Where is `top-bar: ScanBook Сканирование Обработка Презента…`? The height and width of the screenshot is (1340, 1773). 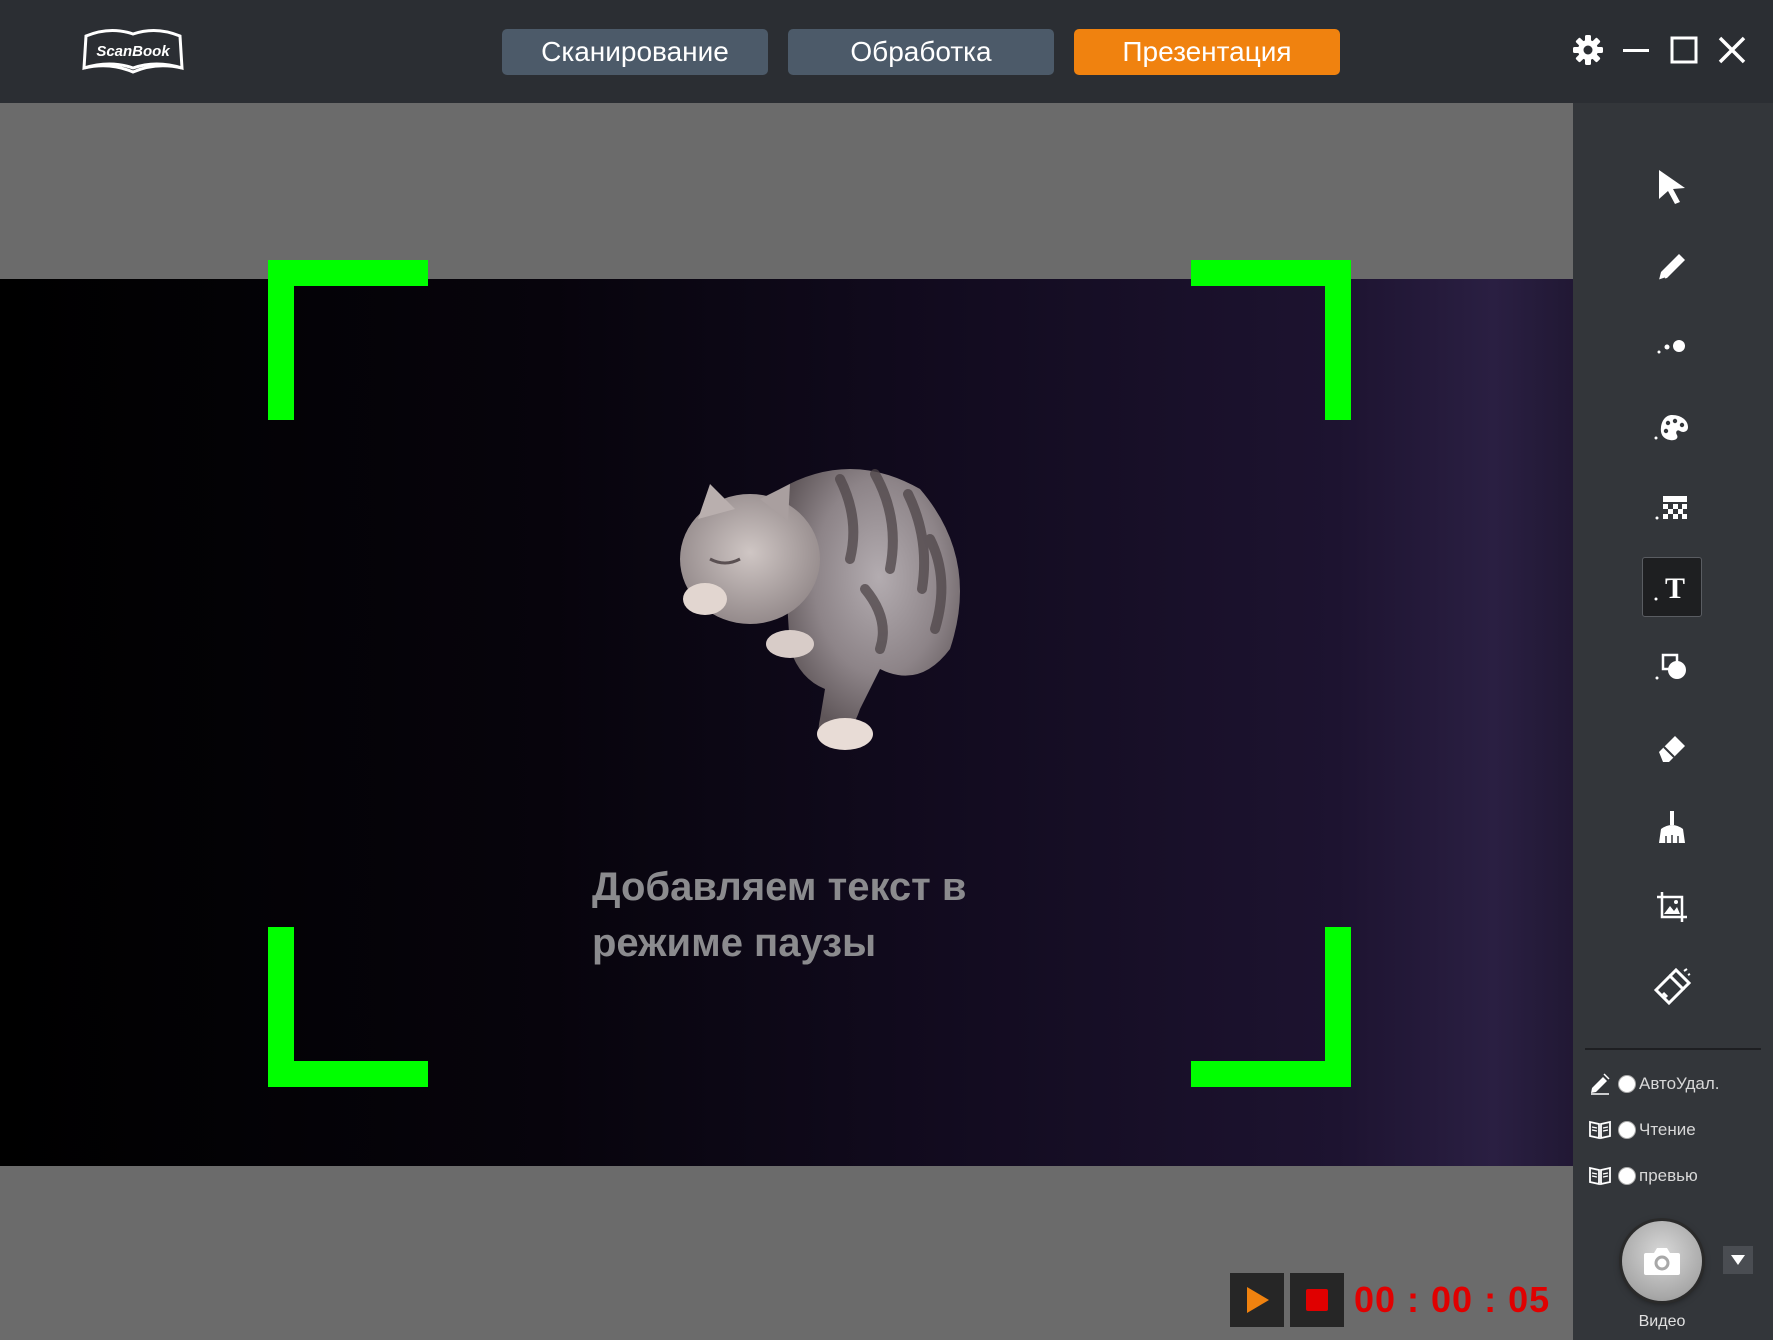 top-bar: ScanBook Сканирование Обработка Презента… is located at coordinates (886, 51).